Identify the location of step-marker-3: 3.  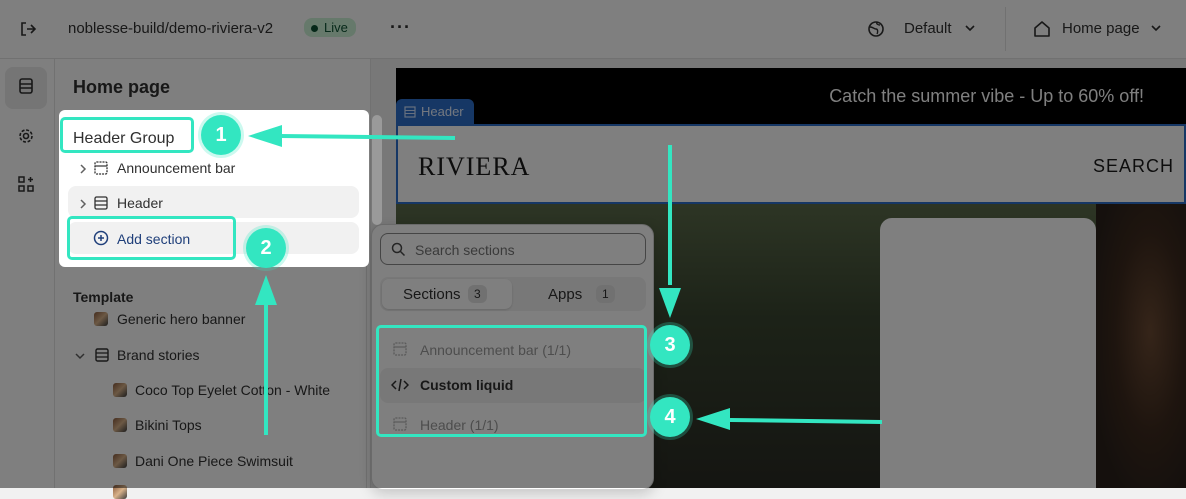
(670, 345).